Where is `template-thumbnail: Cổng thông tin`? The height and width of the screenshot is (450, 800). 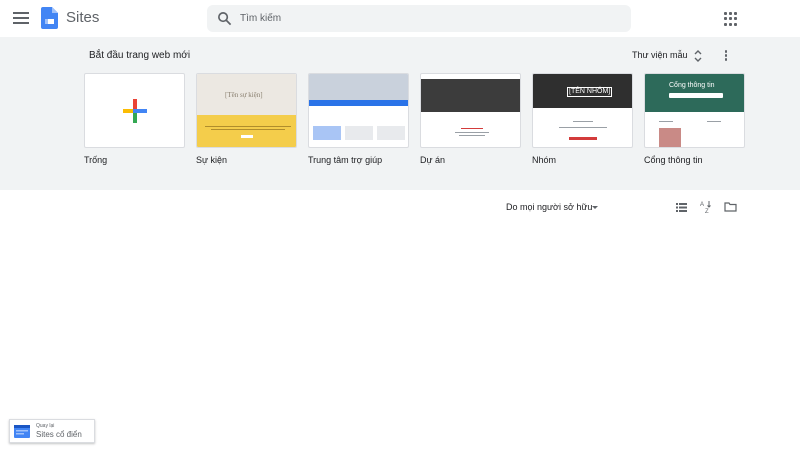 template-thumbnail: Cổng thông tin is located at coordinates (694, 110).